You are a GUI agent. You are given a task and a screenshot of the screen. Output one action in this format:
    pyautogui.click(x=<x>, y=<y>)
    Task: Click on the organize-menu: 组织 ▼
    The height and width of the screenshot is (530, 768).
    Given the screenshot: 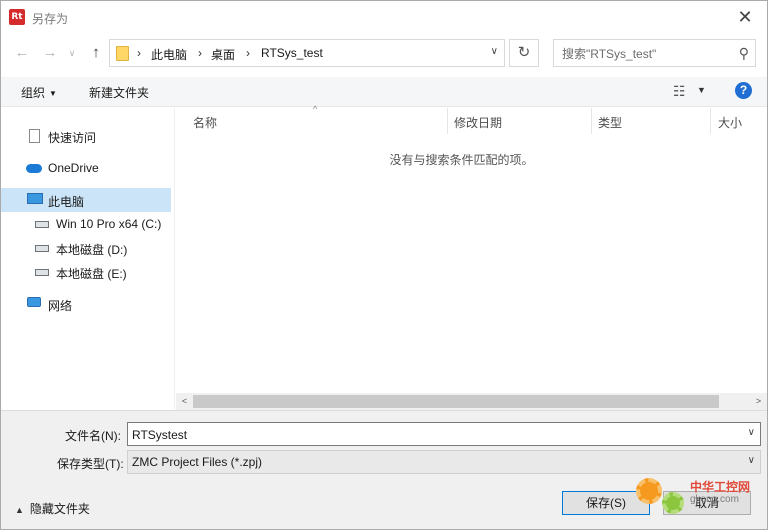 What is the action you would take?
    pyautogui.click(x=39, y=92)
    